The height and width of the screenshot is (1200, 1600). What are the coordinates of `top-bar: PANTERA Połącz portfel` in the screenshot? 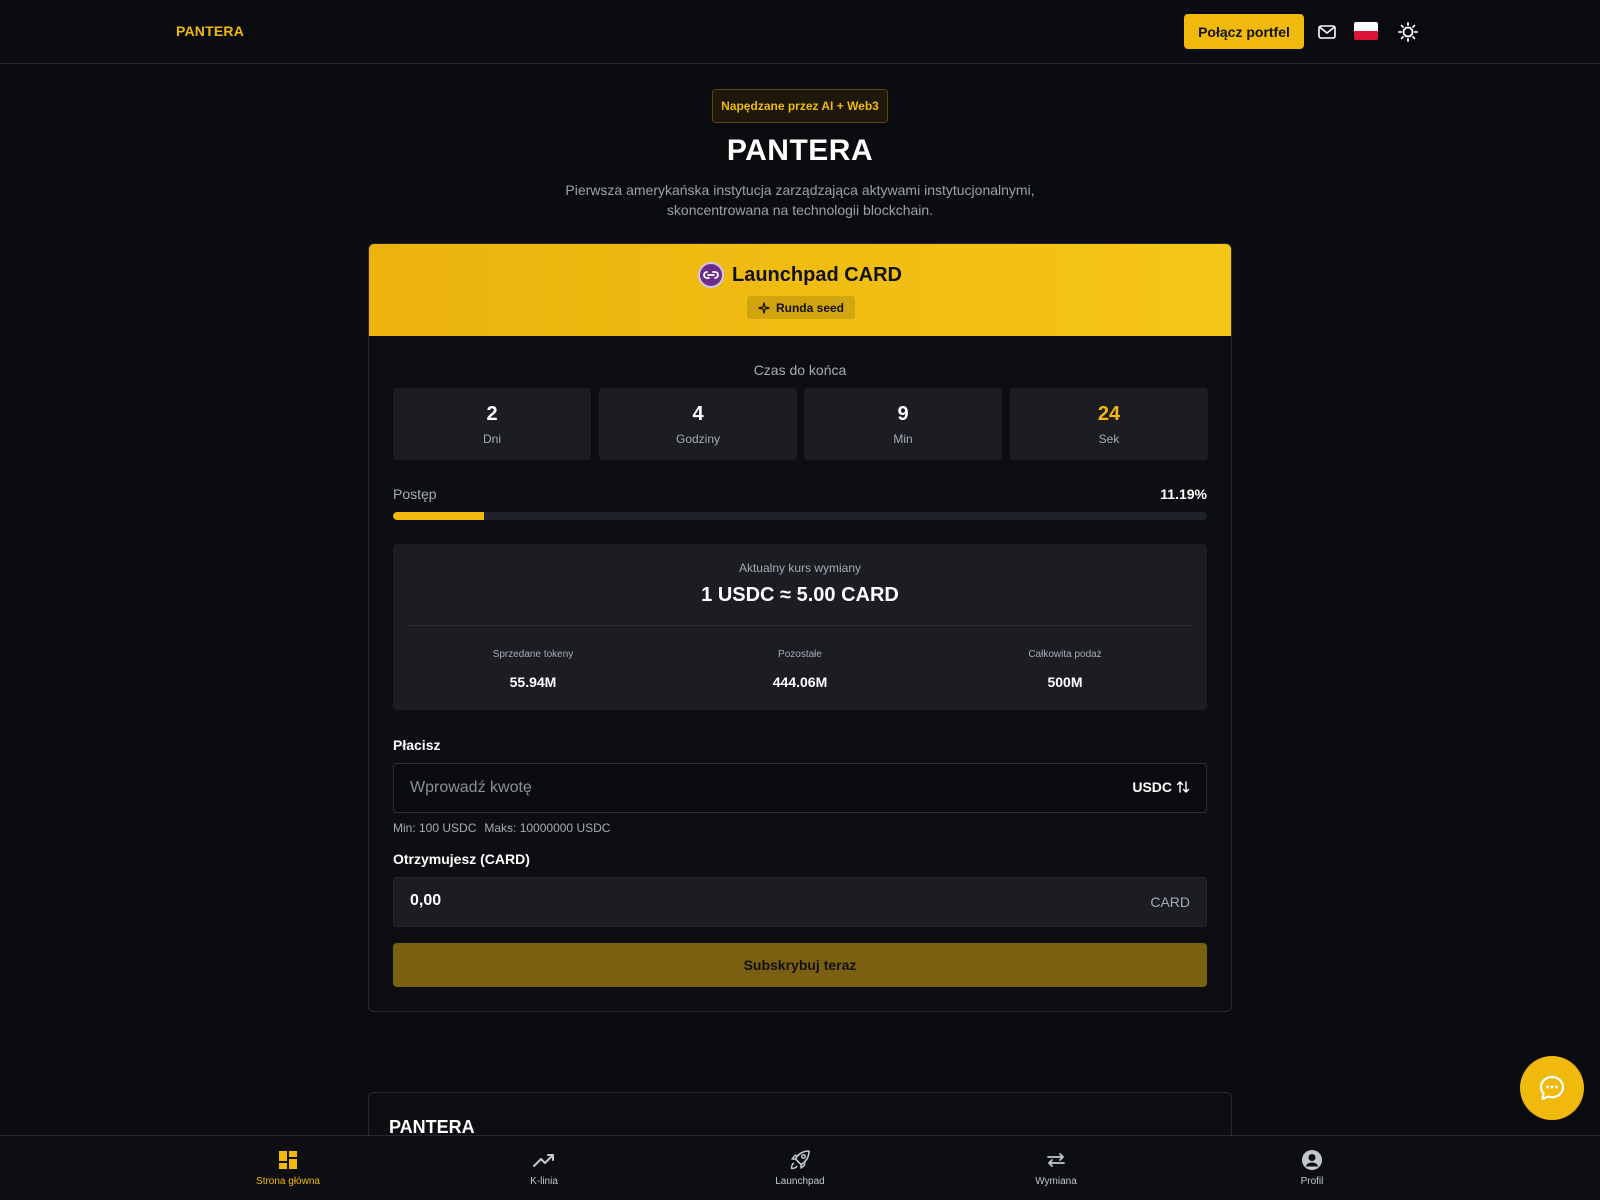 It's located at (800, 32).